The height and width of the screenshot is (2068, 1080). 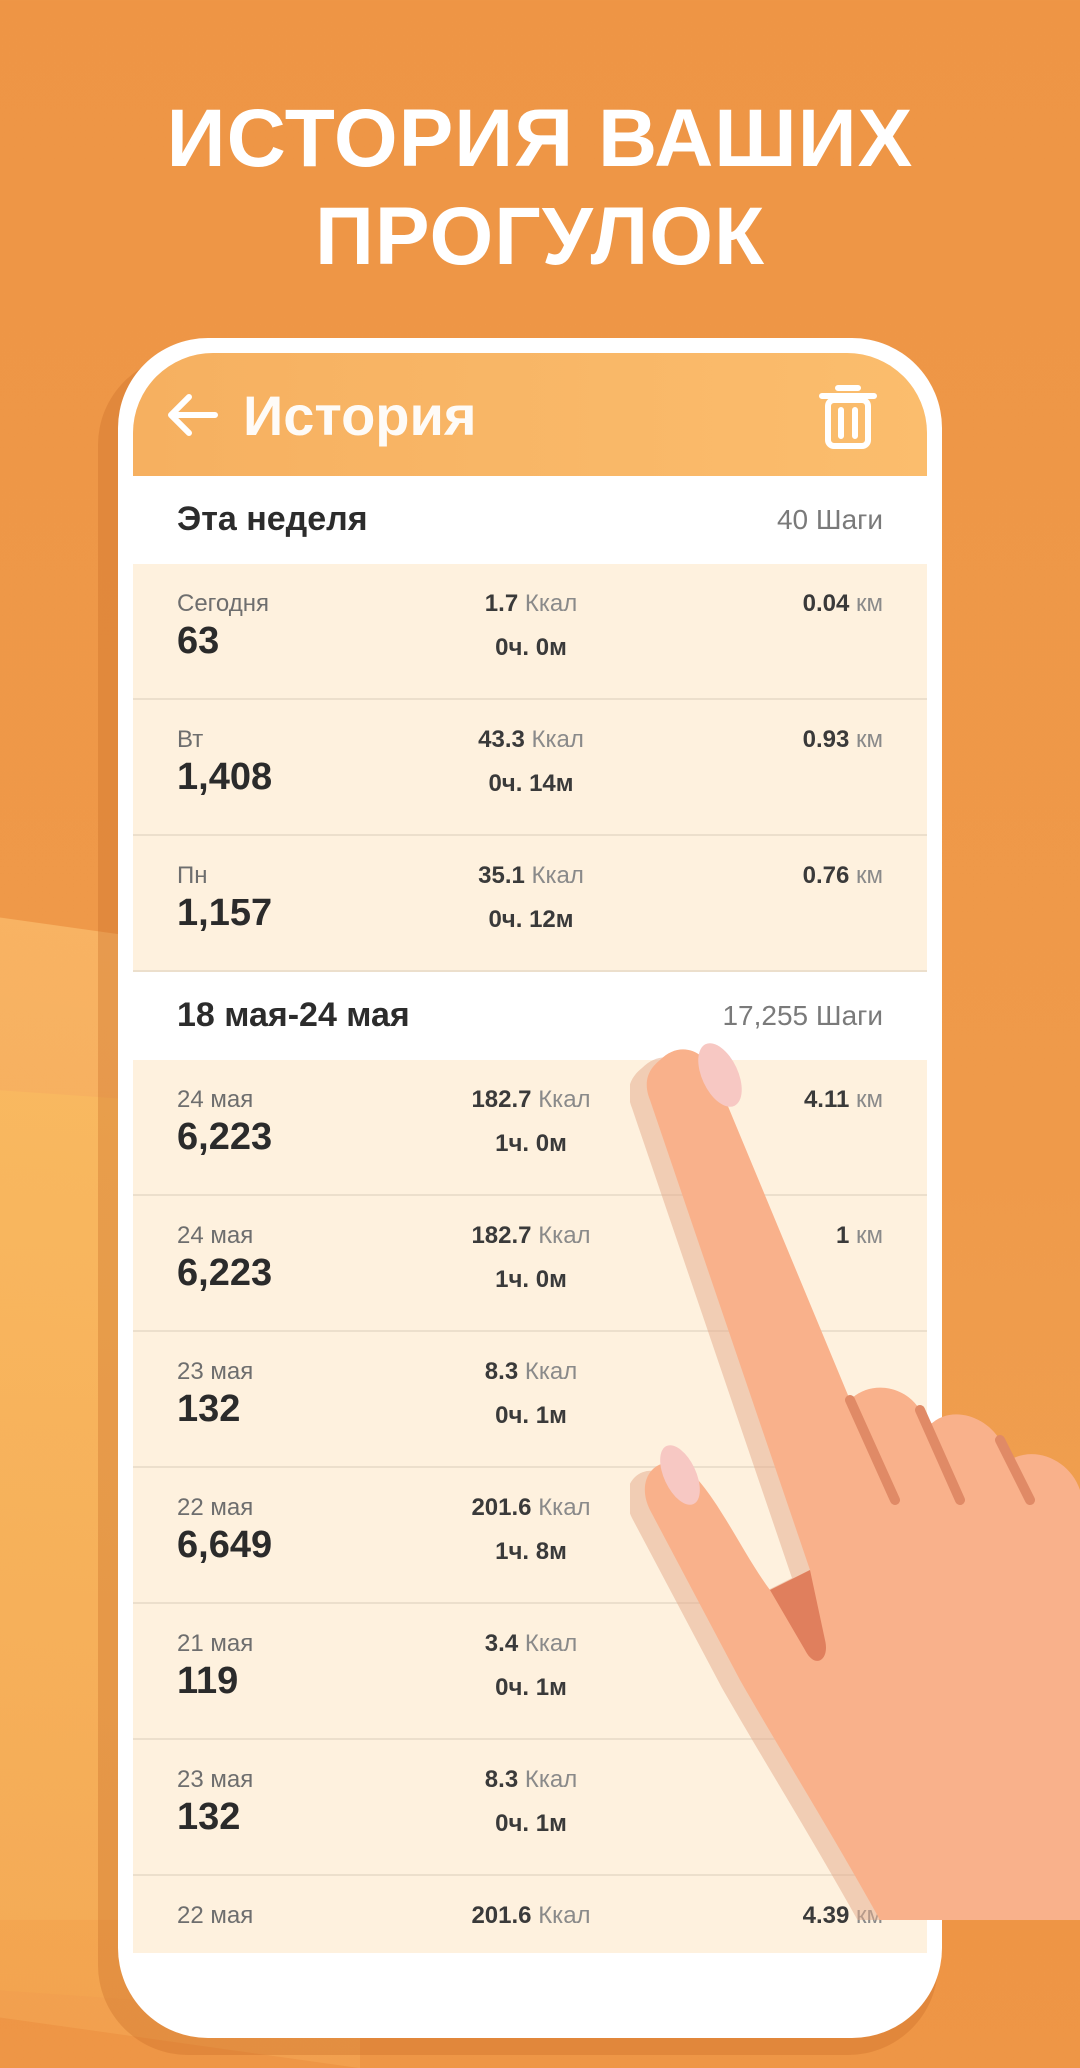 I want to click on row-steps: 119, so click(x=208, y=1681).